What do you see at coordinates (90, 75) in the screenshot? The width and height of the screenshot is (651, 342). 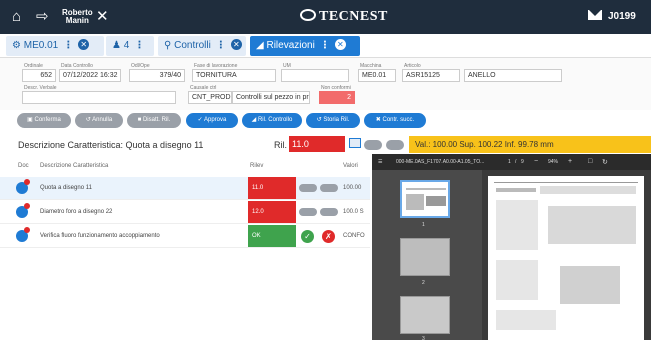 I see `date-field: 07/12/2022 16:32` at bounding box center [90, 75].